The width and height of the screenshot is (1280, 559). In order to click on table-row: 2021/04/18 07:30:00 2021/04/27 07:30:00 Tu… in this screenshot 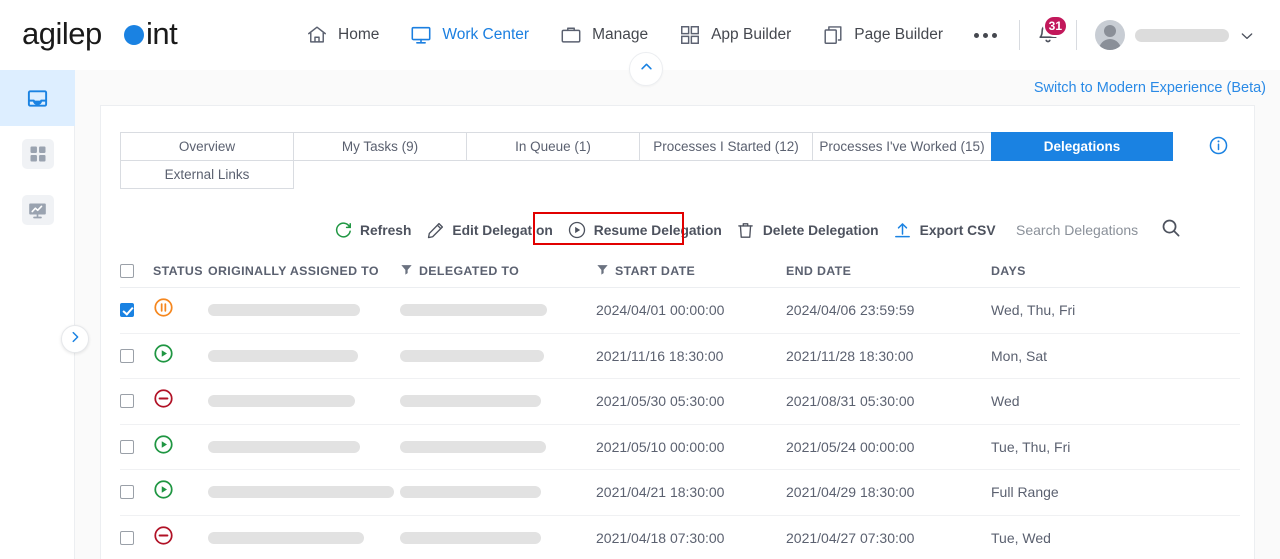, I will do `click(680, 537)`.